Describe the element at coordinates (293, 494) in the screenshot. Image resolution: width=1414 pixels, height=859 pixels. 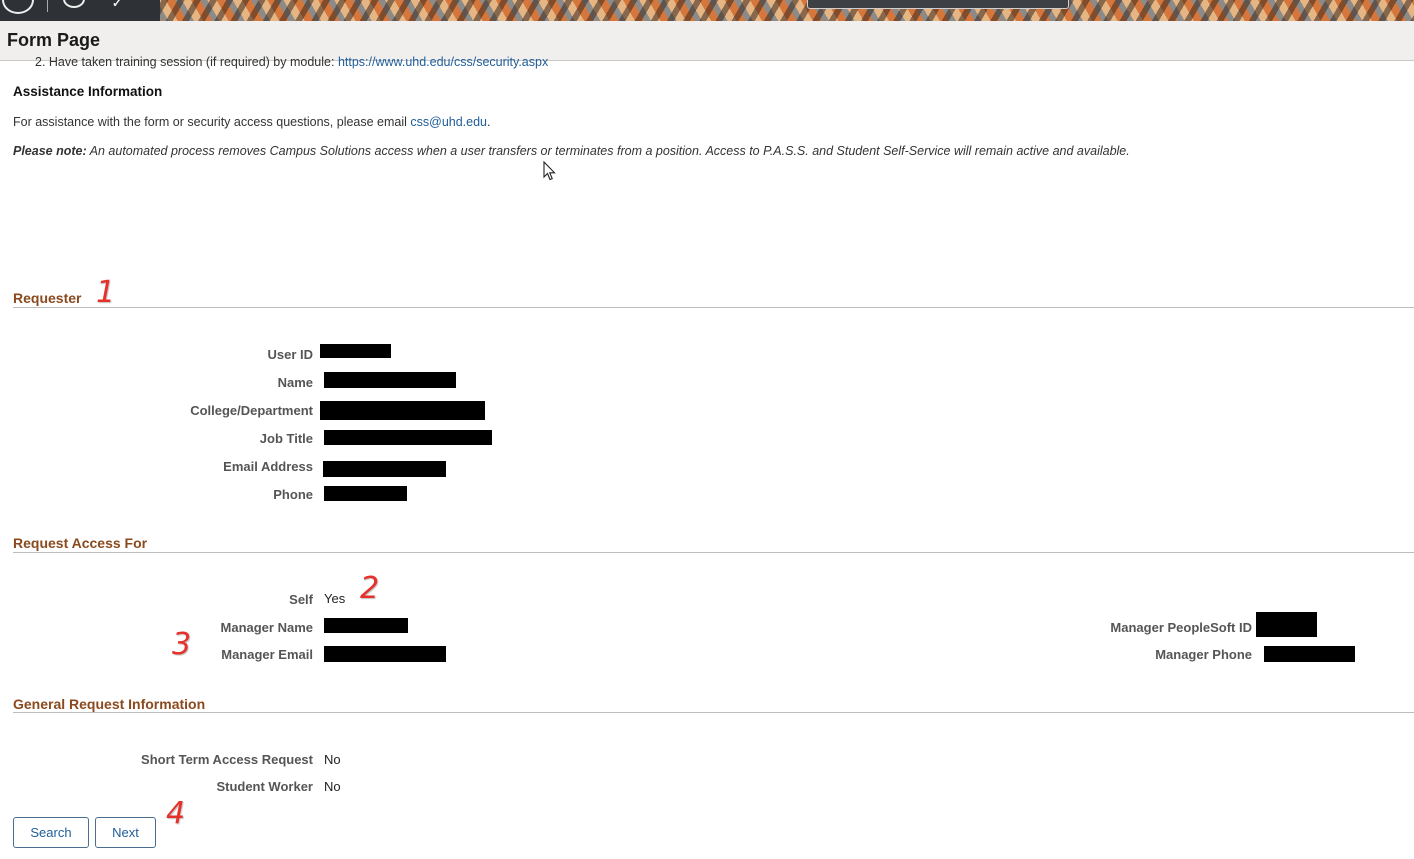
I see `phone-label: Phone` at that location.